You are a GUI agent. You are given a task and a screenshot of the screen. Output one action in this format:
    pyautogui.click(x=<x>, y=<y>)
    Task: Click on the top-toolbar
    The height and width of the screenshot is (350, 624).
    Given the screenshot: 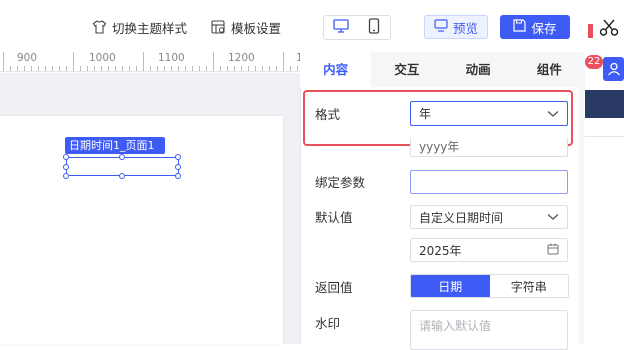 What is the action you would take?
    pyautogui.click(x=292, y=26)
    